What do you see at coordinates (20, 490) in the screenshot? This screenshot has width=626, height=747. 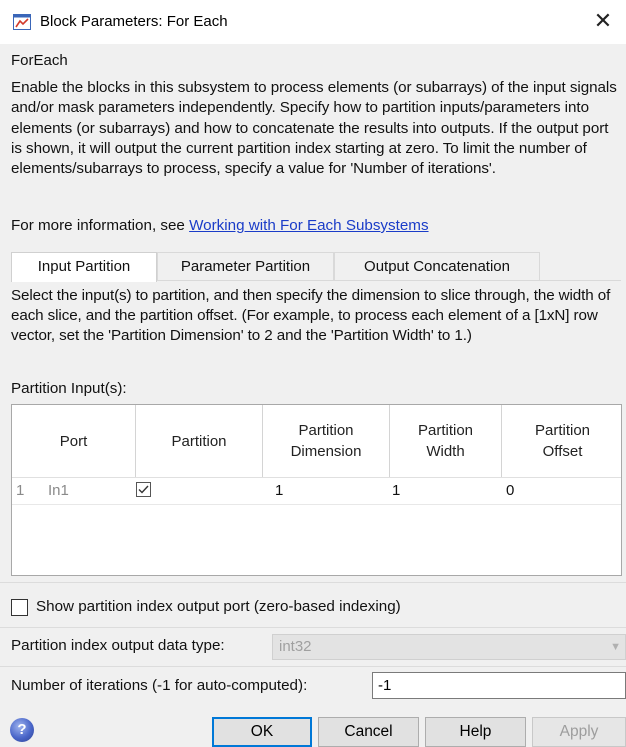 I see `row-index: 1` at bounding box center [20, 490].